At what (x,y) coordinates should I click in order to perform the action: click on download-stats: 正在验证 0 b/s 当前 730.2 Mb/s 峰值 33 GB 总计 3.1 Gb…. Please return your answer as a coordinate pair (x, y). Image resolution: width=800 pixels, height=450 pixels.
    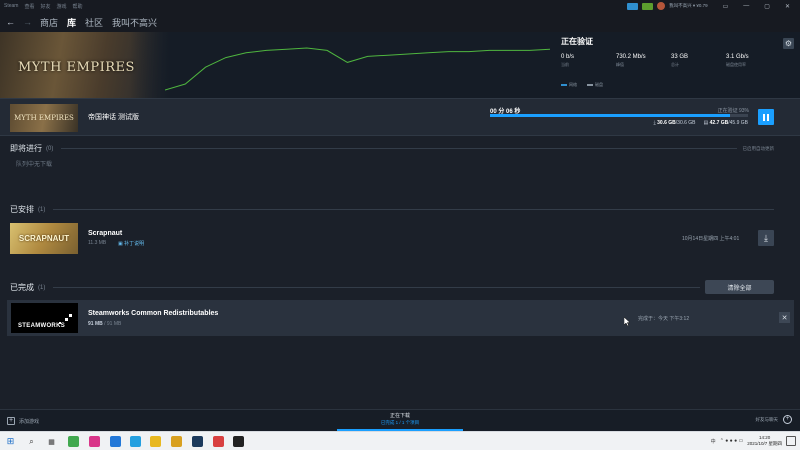
    Looking at the image, I should click on (671, 62).